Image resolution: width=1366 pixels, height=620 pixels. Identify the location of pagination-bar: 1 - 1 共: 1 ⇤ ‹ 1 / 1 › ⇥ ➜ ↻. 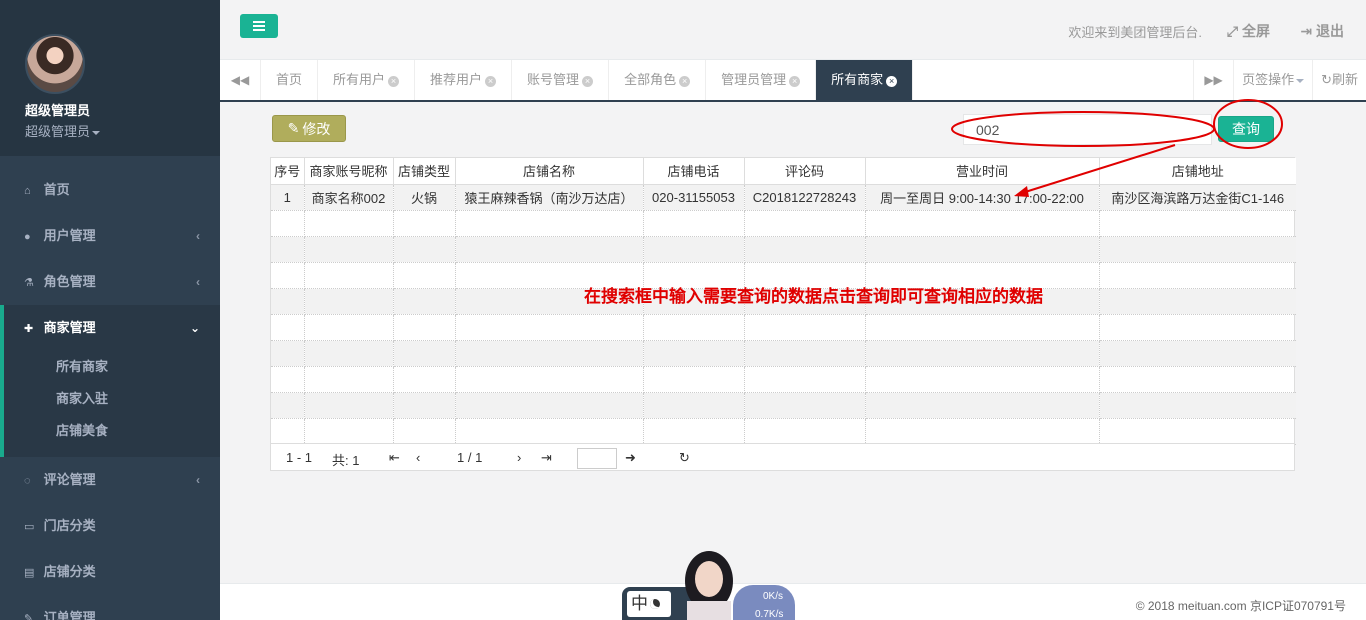
(782, 456).